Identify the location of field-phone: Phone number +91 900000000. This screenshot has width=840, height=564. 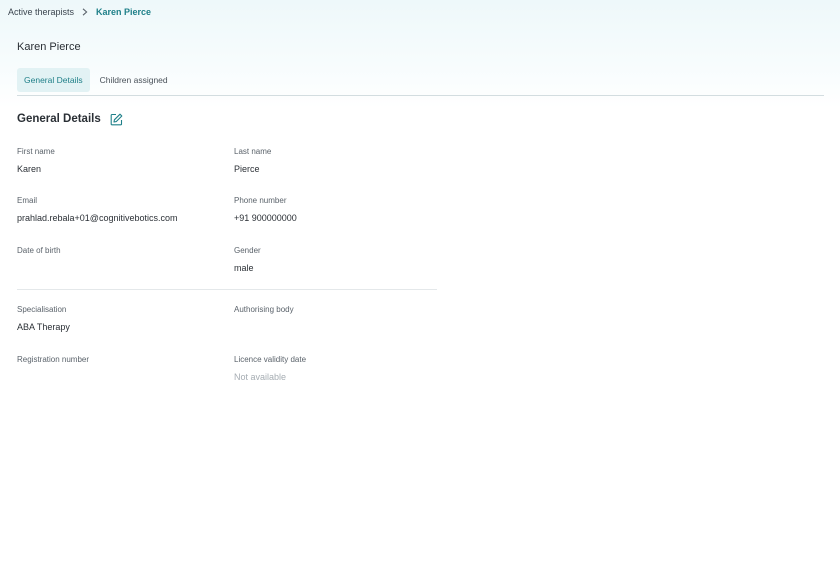
(265, 209).